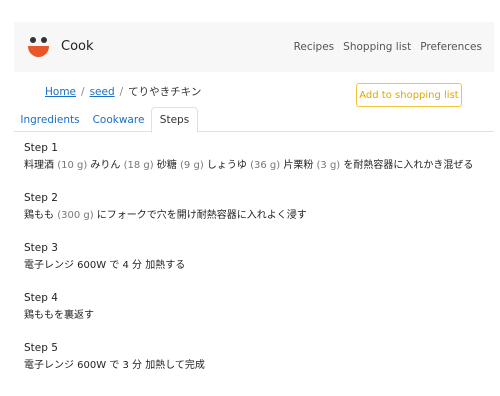  I want to click on step-item: Step 5 電子レンジ 600W で 3 分 加熱して完成, so click(254, 356).